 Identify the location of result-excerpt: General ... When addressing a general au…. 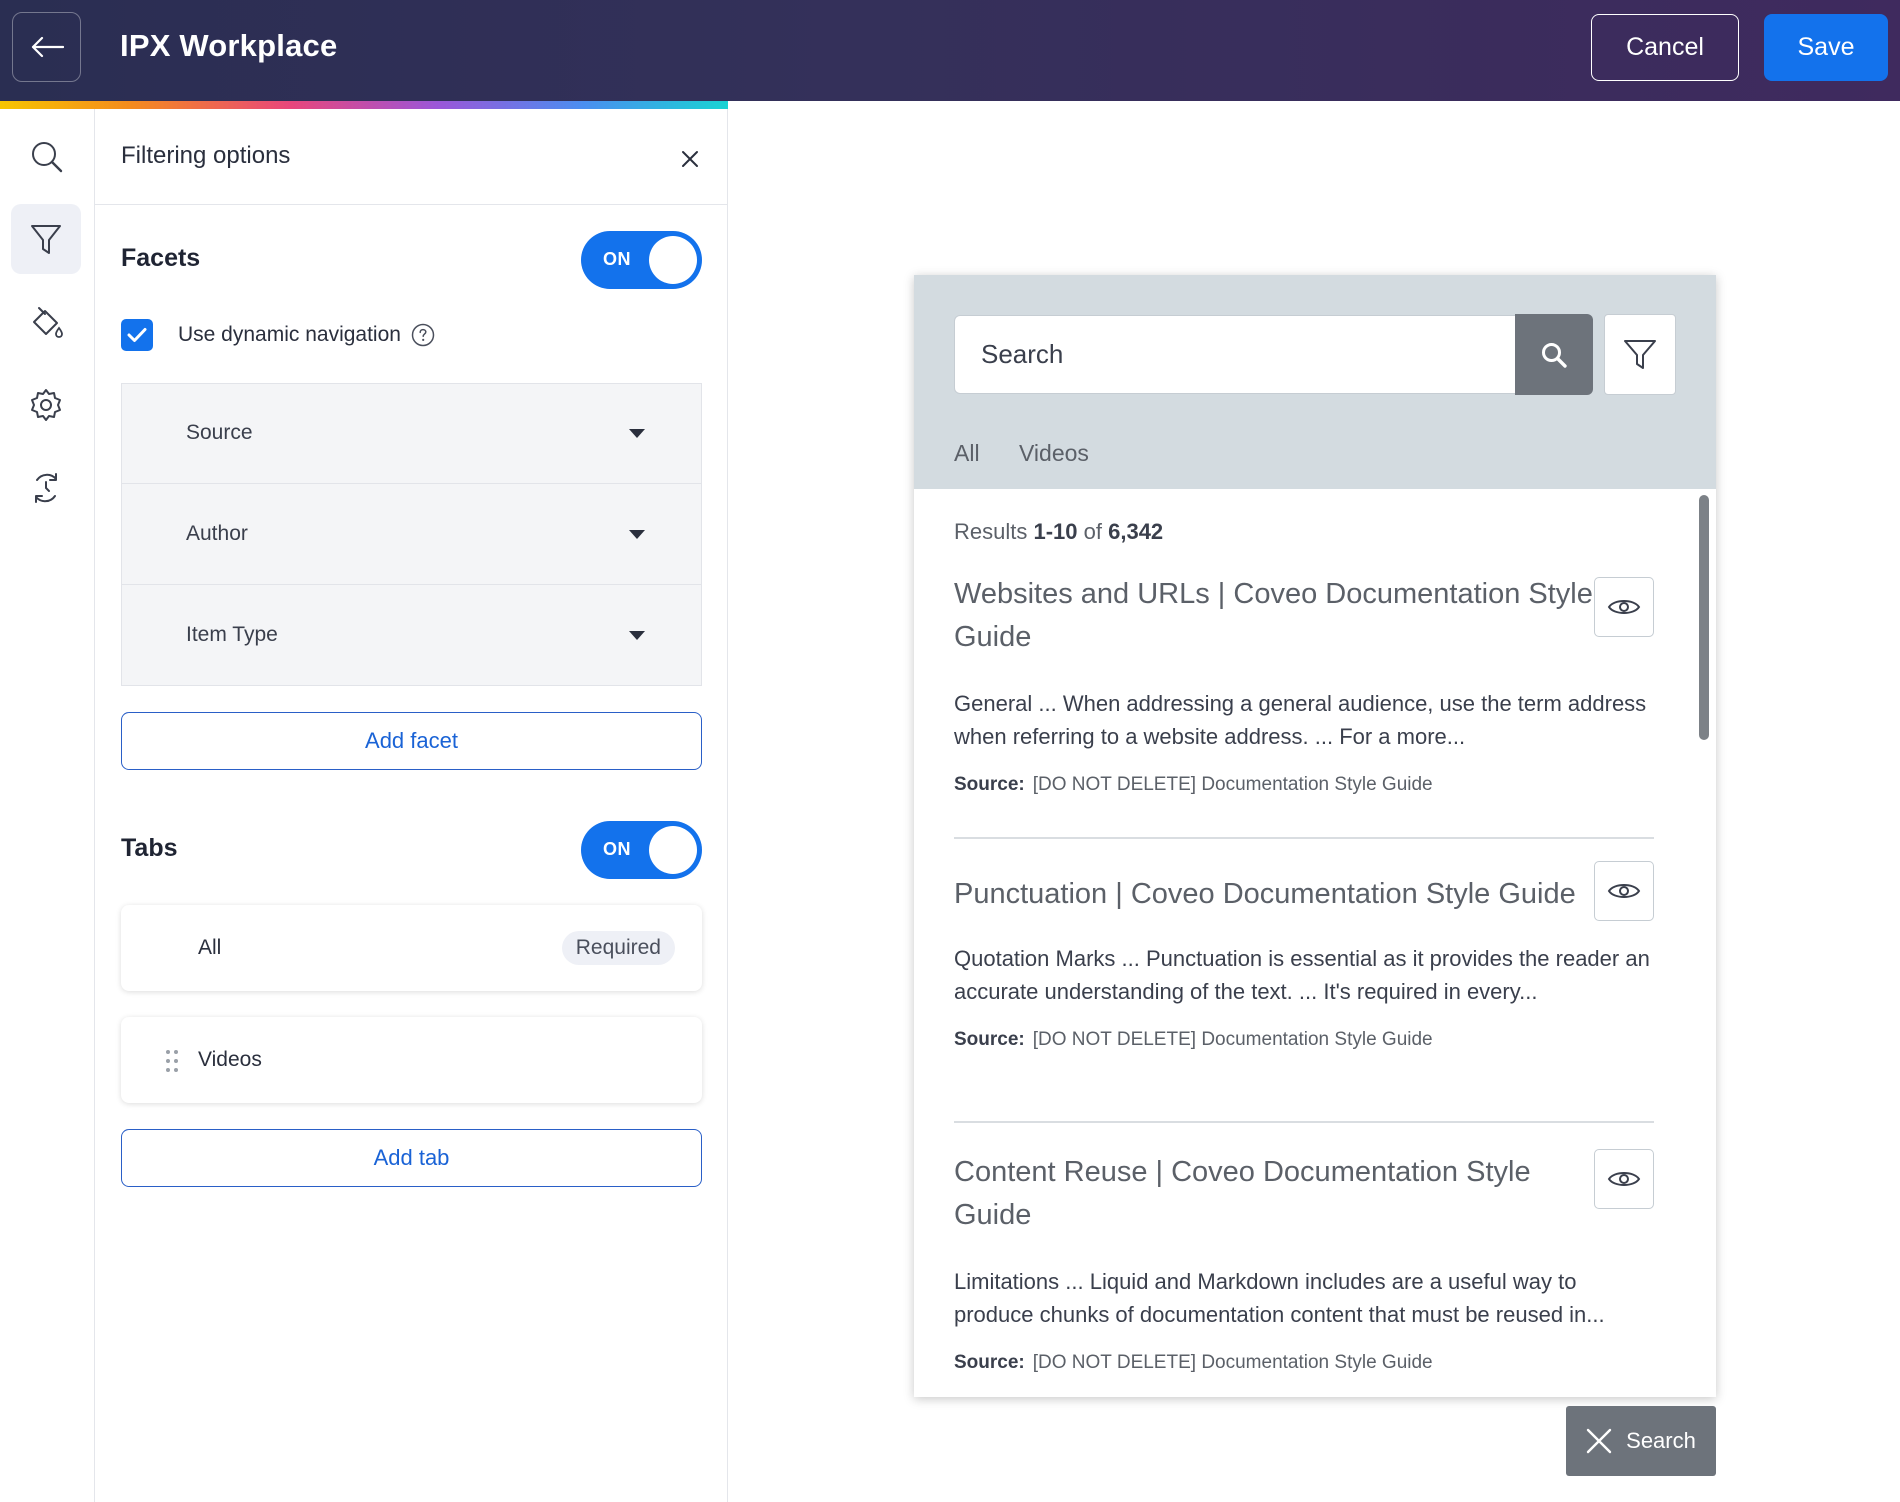
(1300, 720).